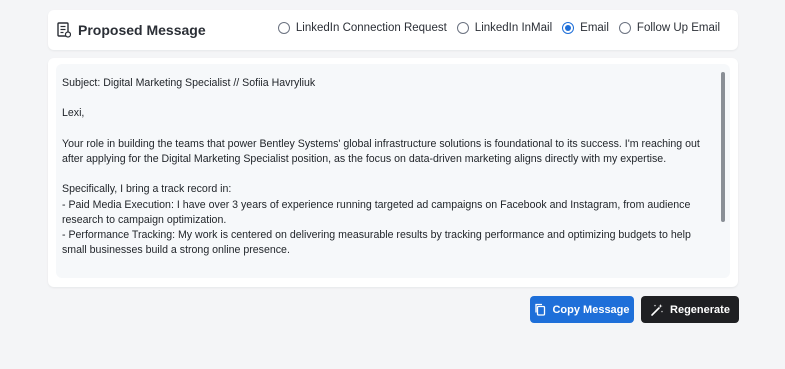 This screenshot has width=785, height=369. What do you see at coordinates (700, 309) in the screenshot?
I see `regenerate-label: Regenerate` at bounding box center [700, 309].